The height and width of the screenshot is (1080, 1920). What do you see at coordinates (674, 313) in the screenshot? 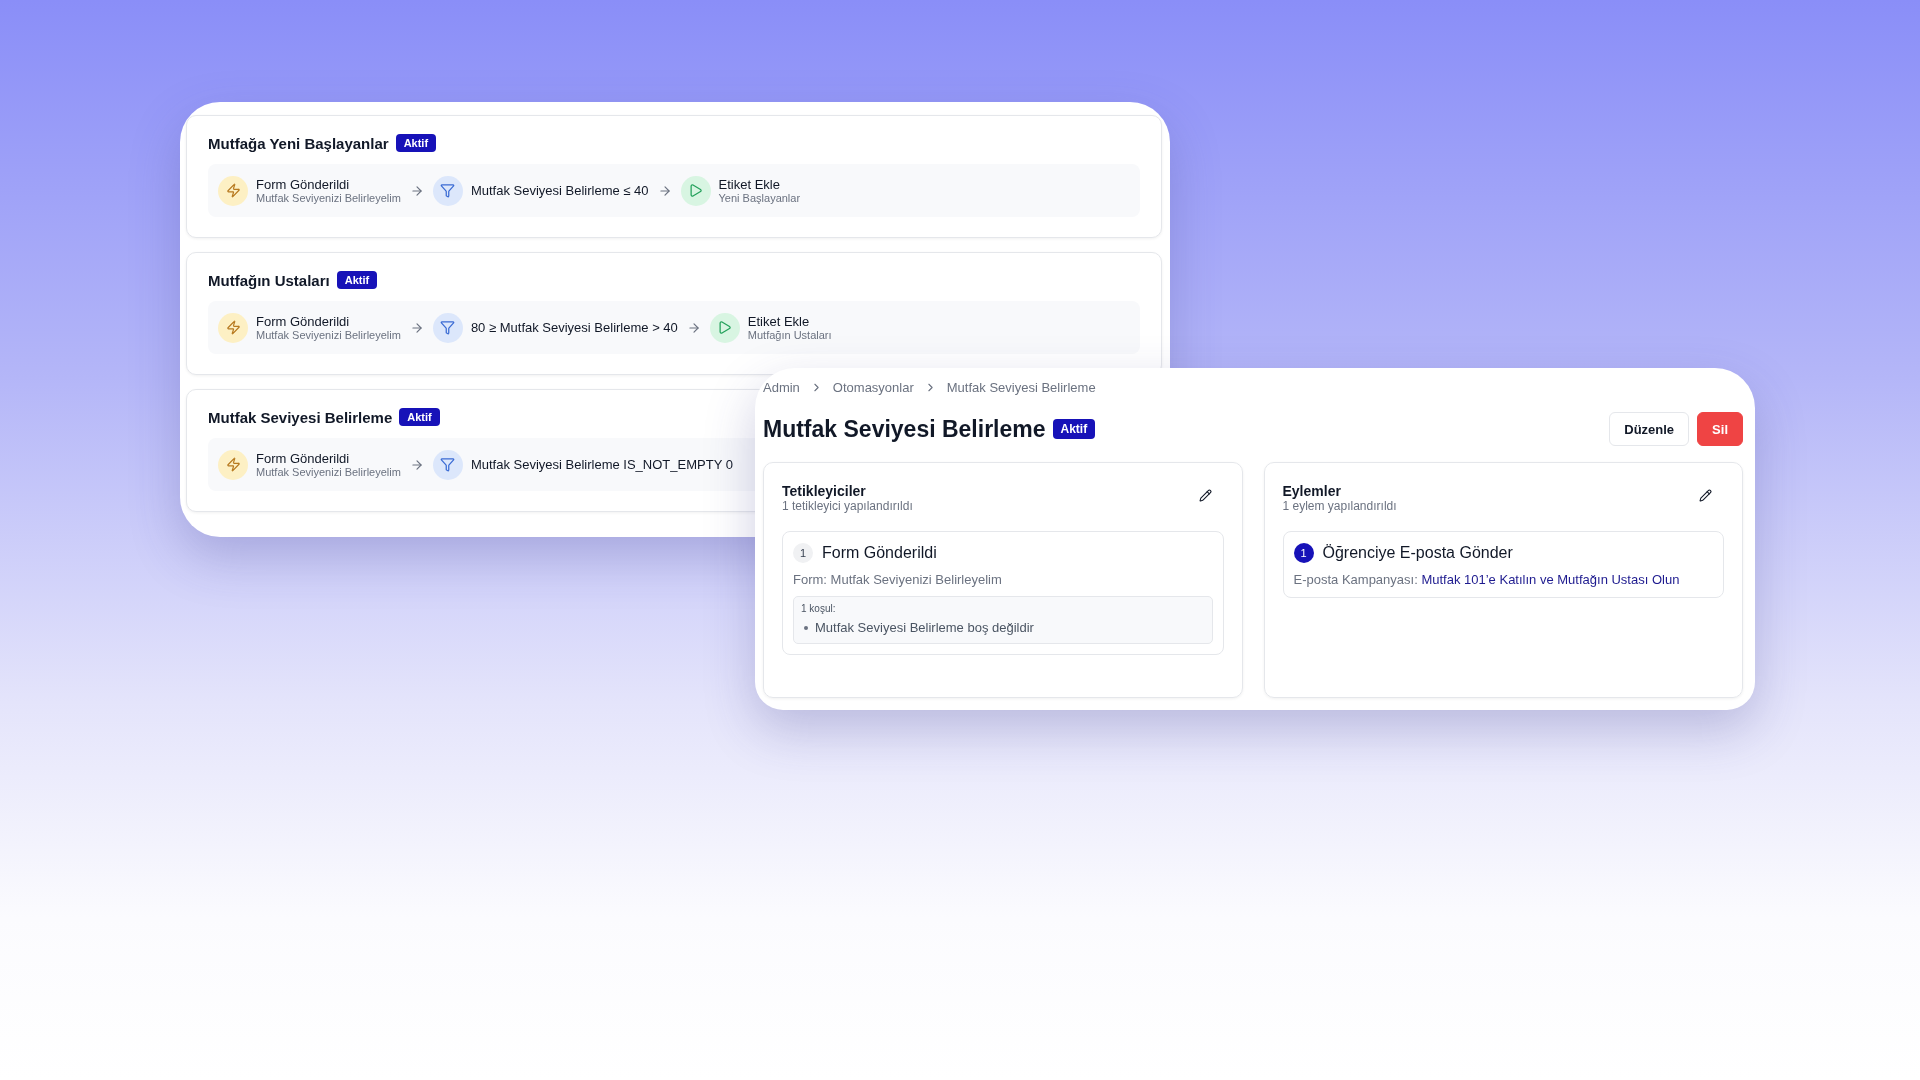
I see `automation-card: Mutfağın Ustaları Aktif Form Gönderildi Mutfak Seviyenizi Belirleyelim 80 ≥ Mutfak Seviyesi Belirleme > 40 Etiket Ekle Mutfağın Ustaları` at bounding box center [674, 313].